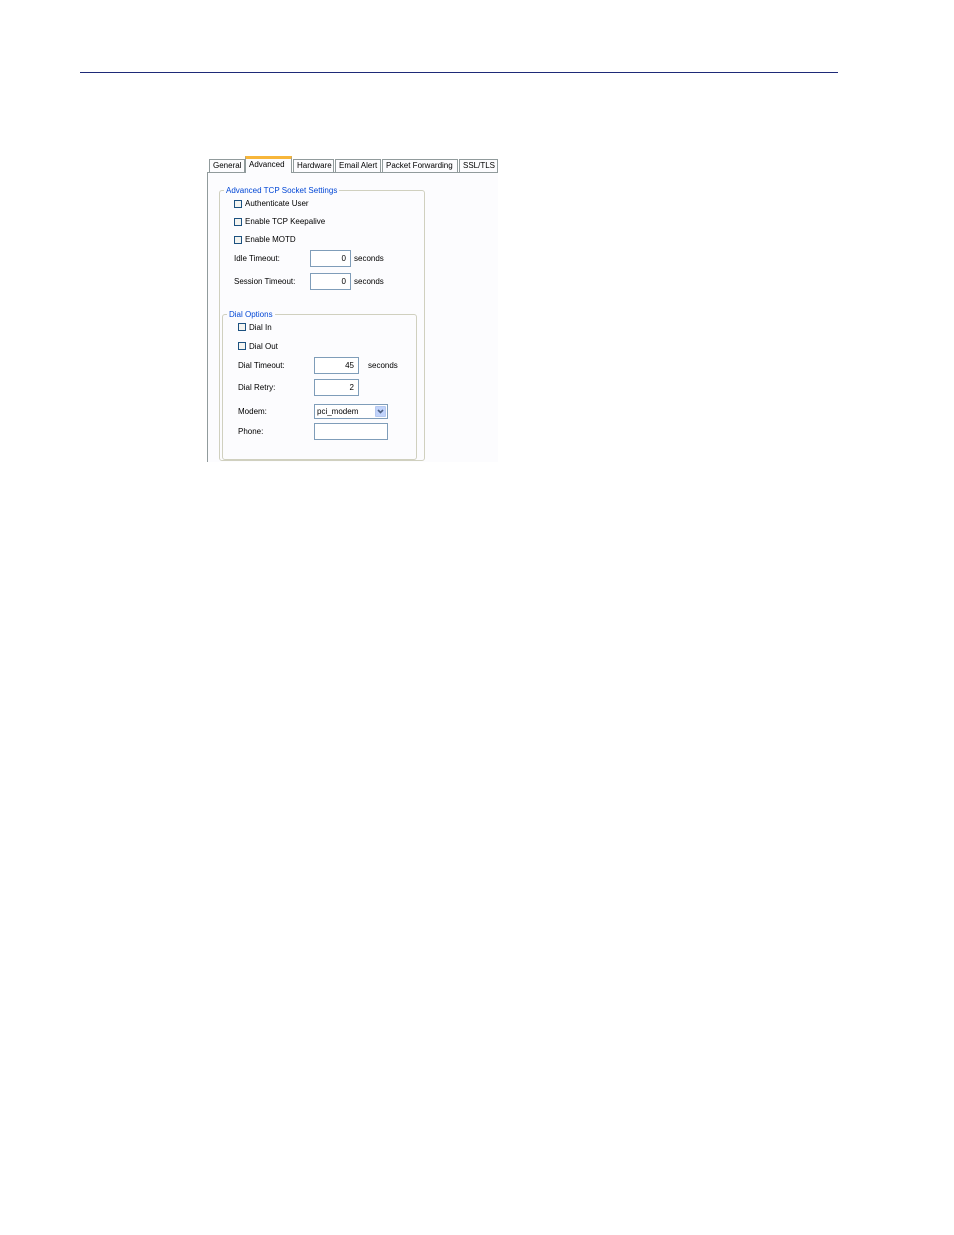 The height and width of the screenshot is (1235, 954). I want to click on idle-timeout-unit: seconds, so click(369, 258).